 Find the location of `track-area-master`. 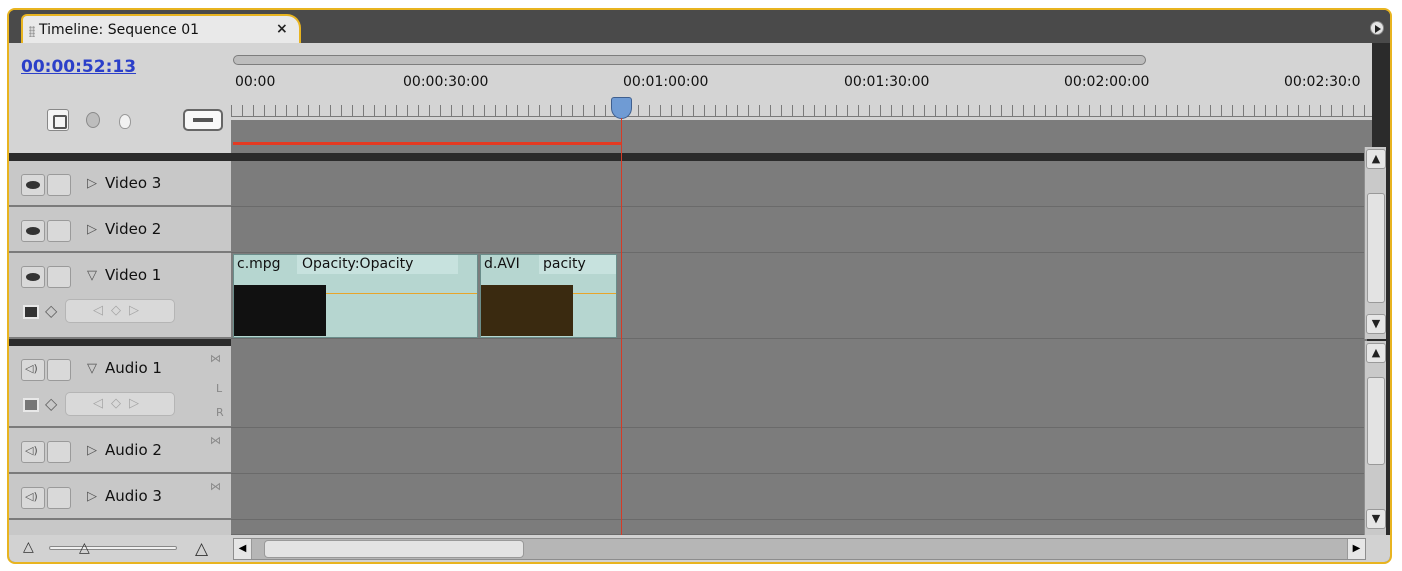

track-area-master is located at coordinates (799, 527).